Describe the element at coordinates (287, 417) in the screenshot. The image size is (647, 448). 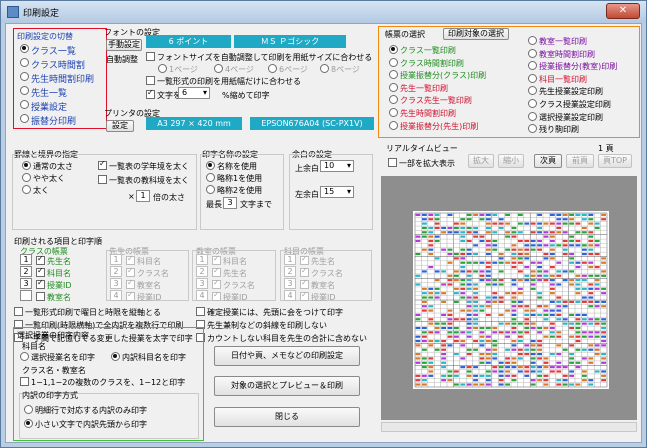
I see `close-dialog-button: 閉じる` at that location.